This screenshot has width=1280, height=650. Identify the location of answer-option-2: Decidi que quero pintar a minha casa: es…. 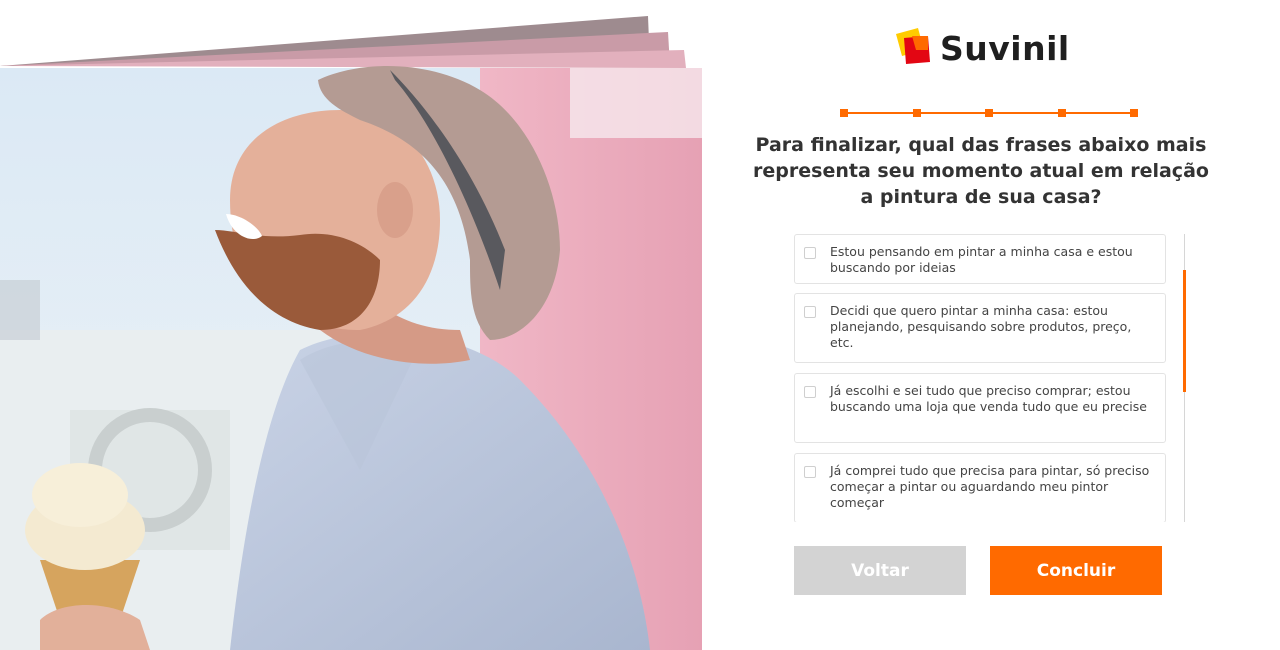
(980, 328).